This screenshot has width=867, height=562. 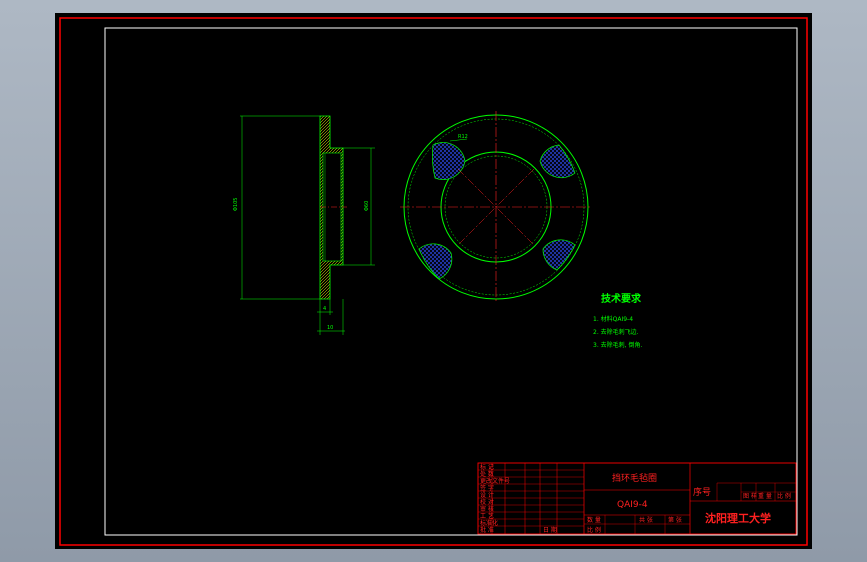 I want to click on dim-width: 10, so click(x=330, y=328).